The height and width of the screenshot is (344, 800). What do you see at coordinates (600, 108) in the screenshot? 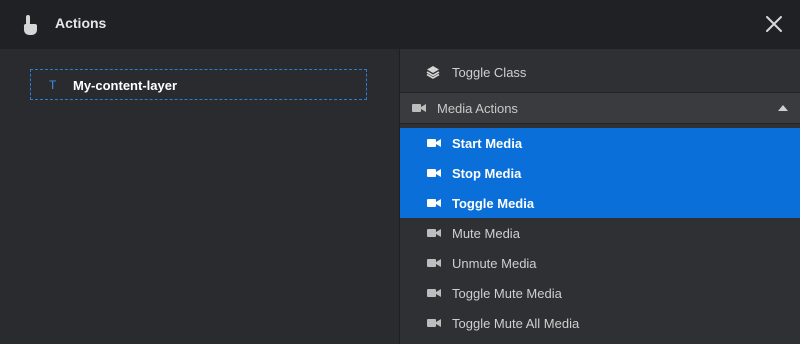
I see `media-actions-group-header: Media Actions` at bounding box center [600, 108].